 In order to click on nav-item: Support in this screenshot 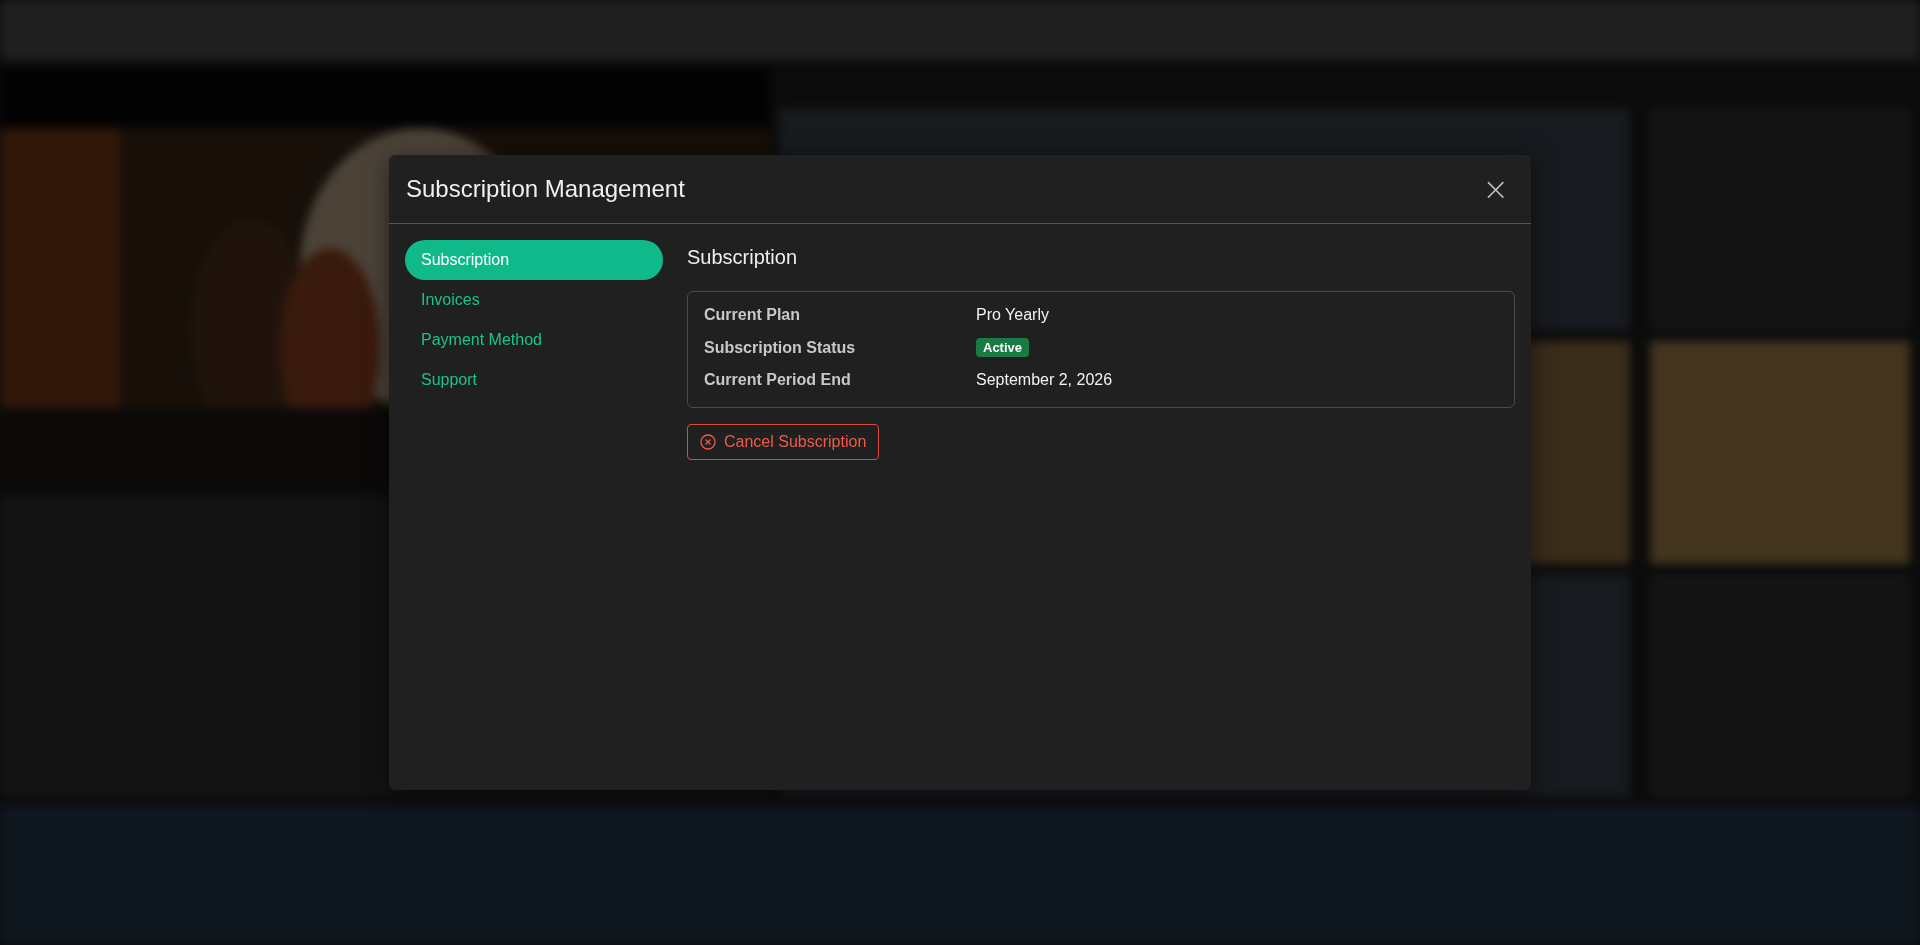, I will do `click(534, 380)`.